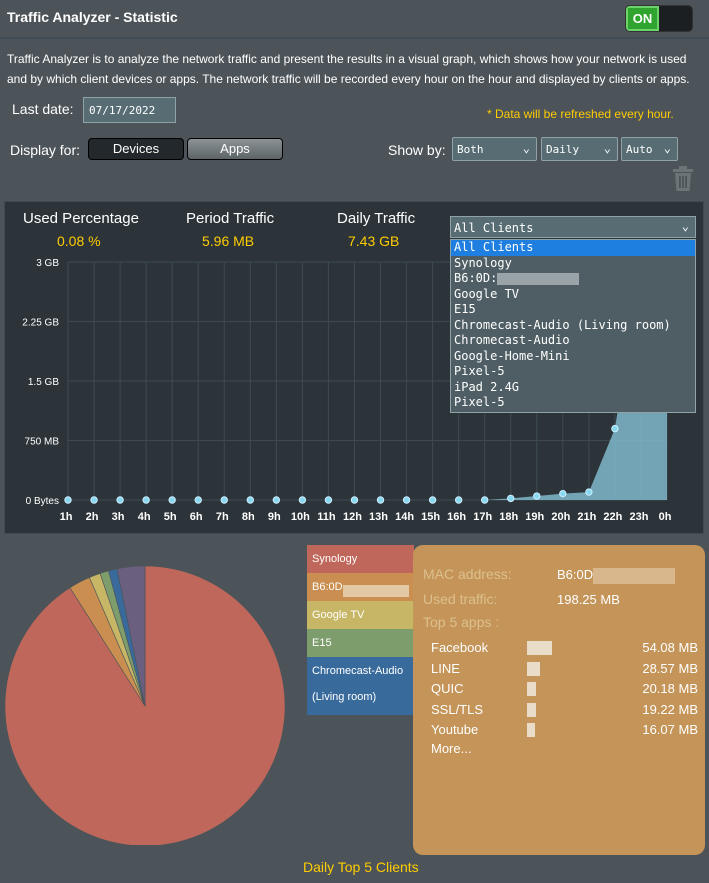  Describe the element at coordinates (43, 109) in the screenshot. I see `last-date-label: Last date:` at that location.